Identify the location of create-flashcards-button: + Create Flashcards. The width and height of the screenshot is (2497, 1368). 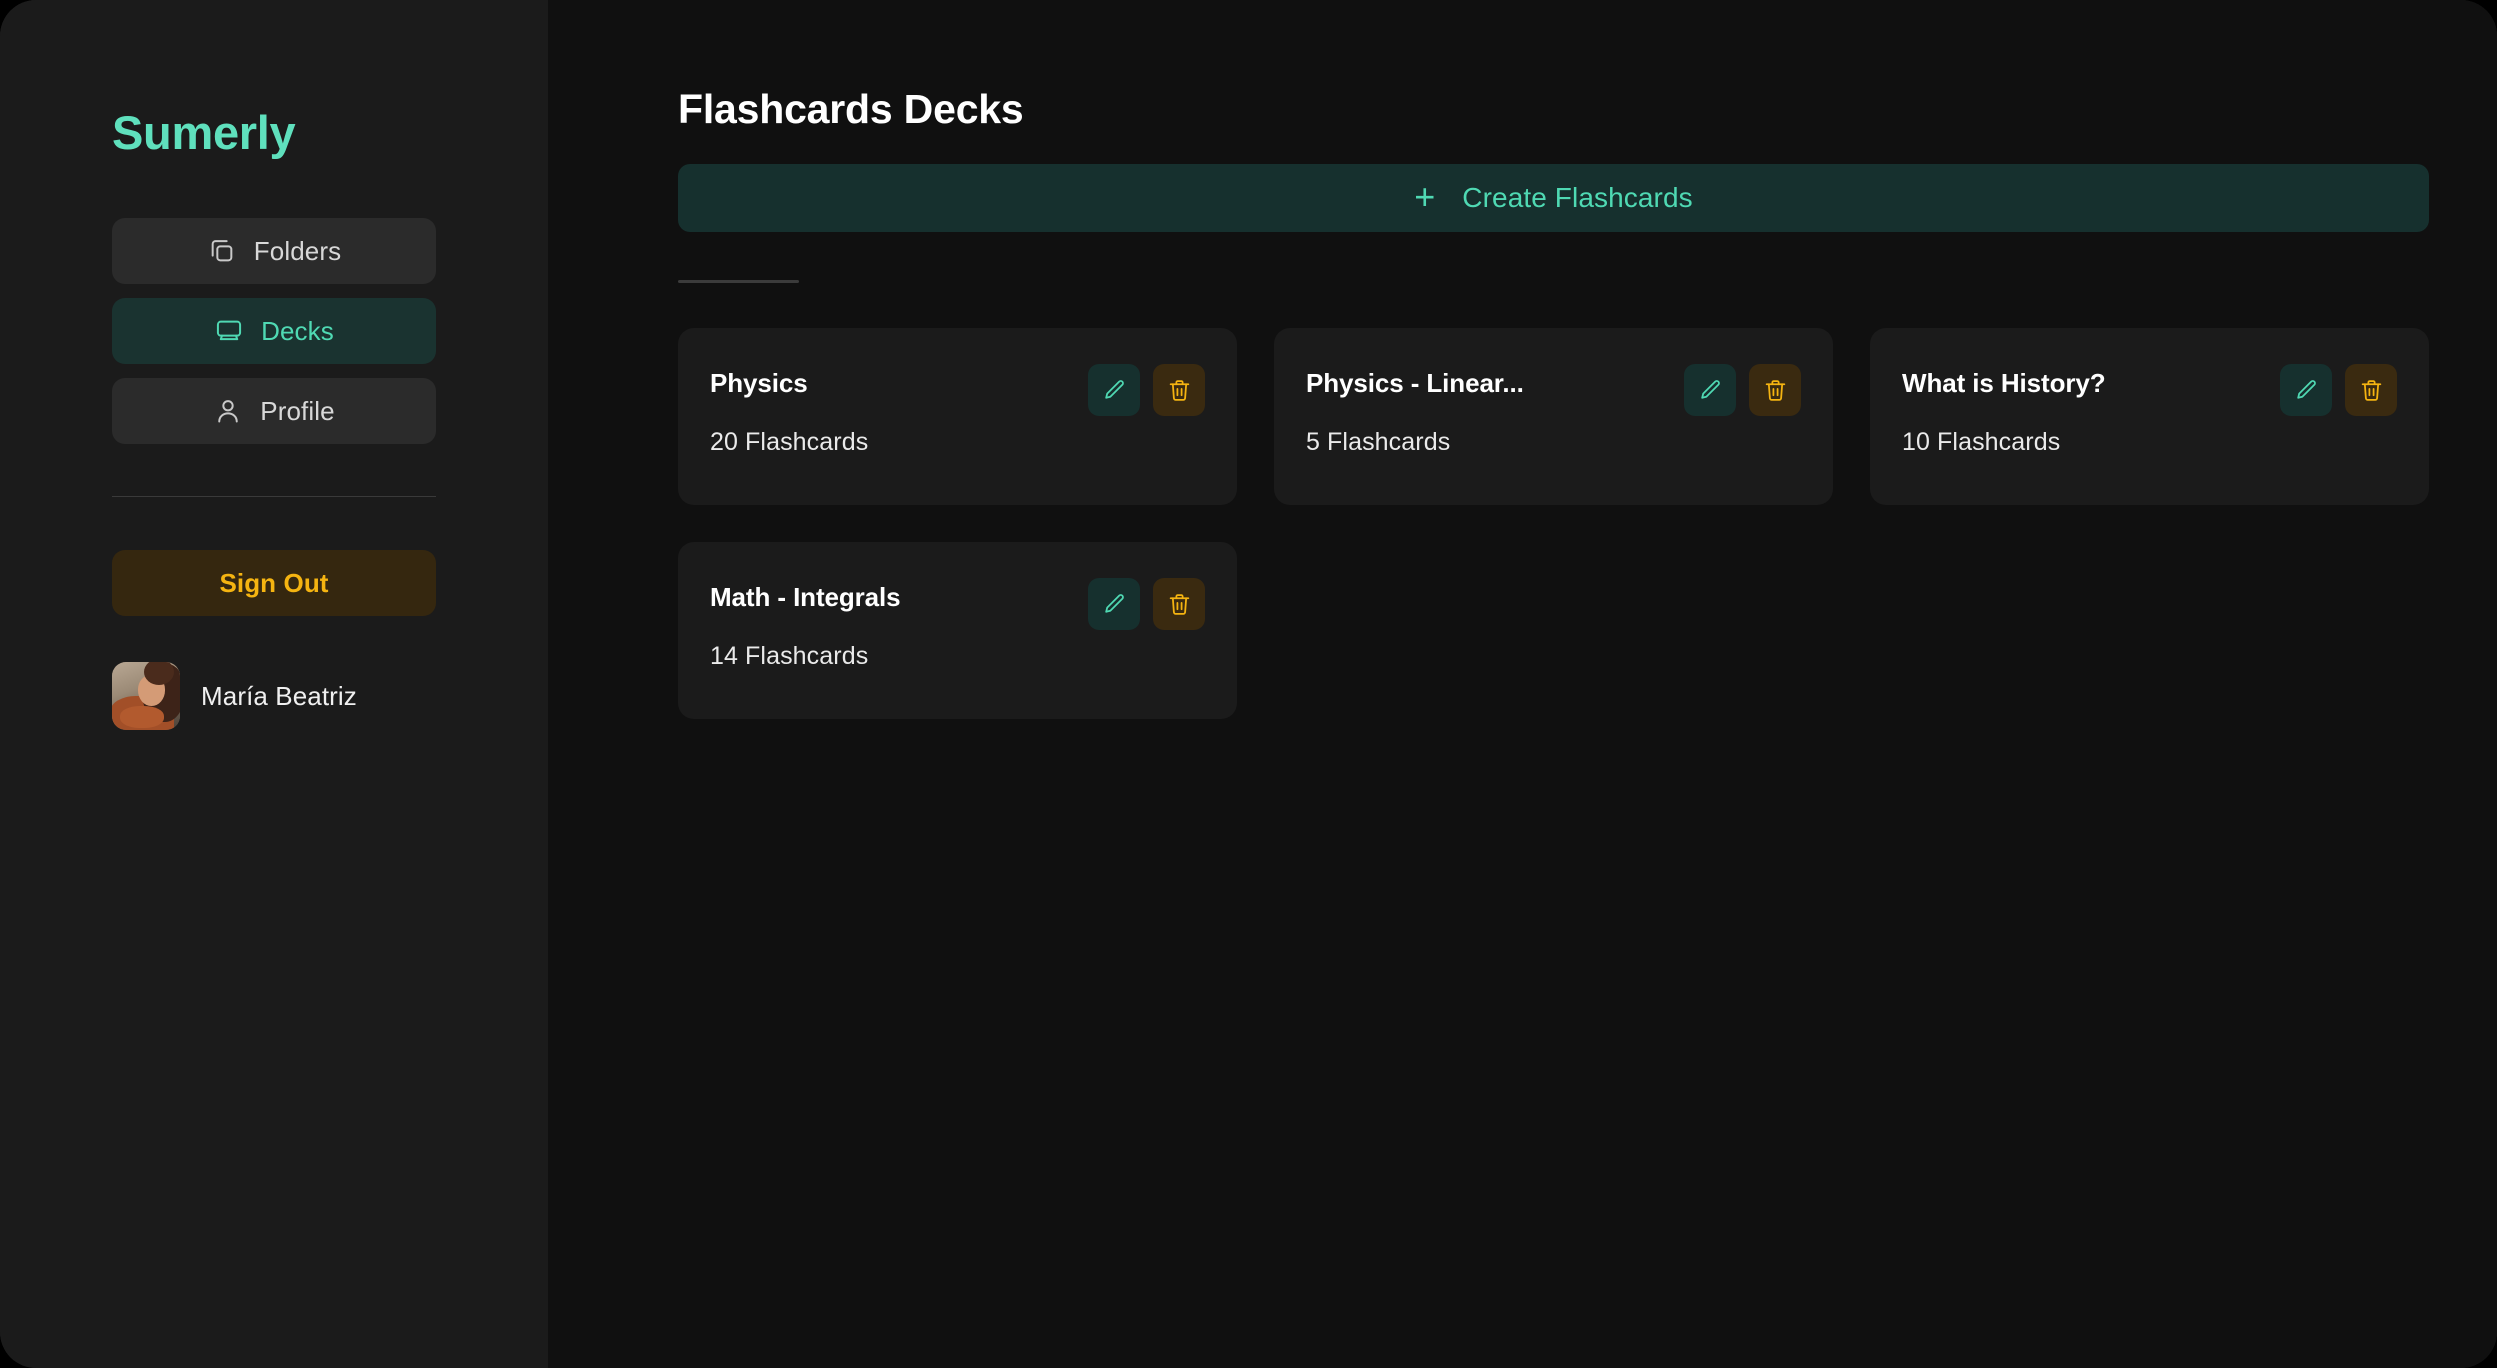
(1553, 198).